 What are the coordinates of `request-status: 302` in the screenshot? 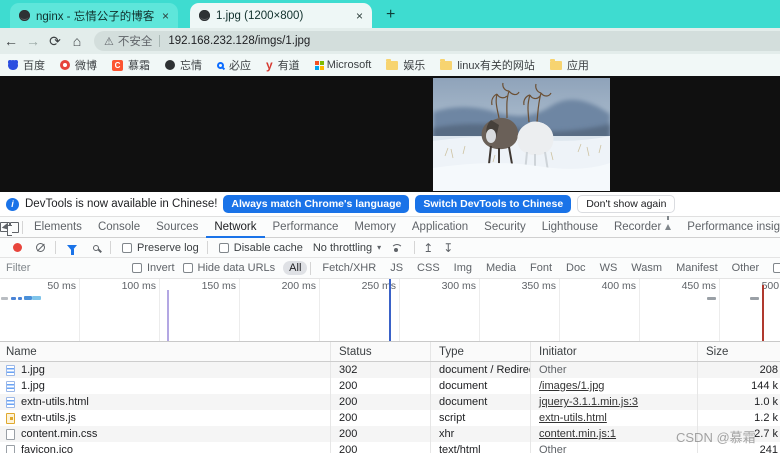 It's located at (380, 370).